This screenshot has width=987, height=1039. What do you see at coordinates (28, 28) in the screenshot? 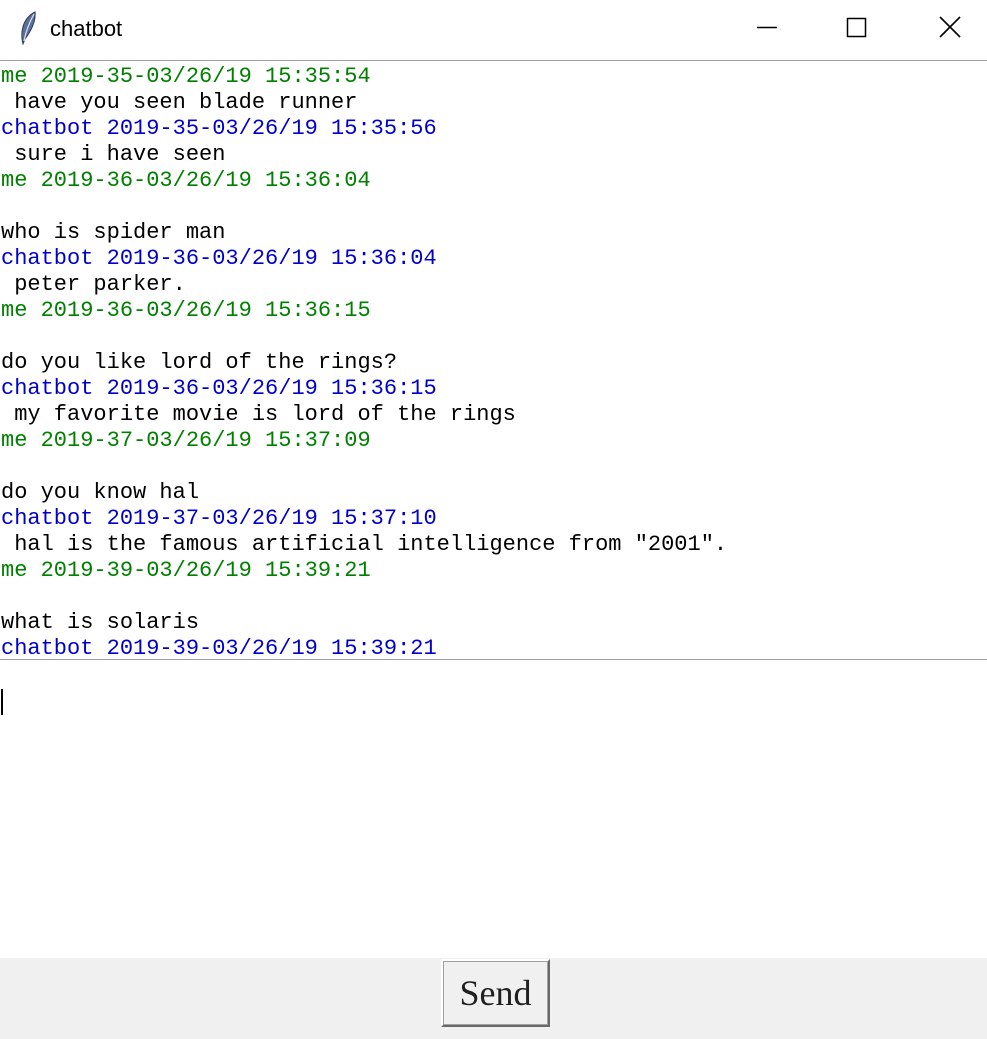
I see `feather-icon` at bounding box center [28, 28].